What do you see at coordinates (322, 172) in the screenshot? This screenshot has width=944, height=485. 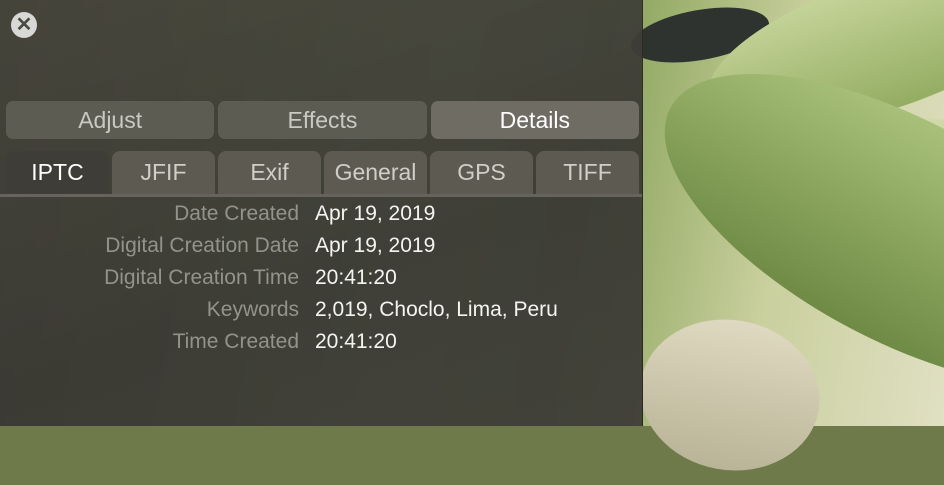 I see `metadata-category-tabs: IPTC JFIF Exif General GPS TIFF` at bounding box center [322, 172].